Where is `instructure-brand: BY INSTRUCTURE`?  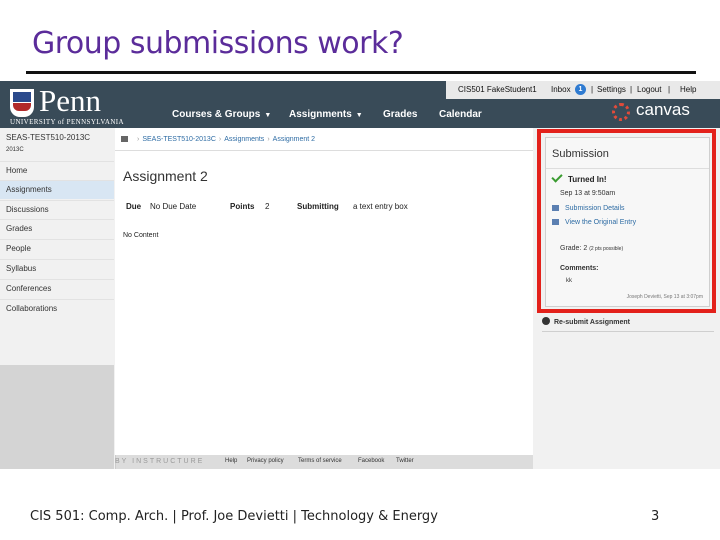
instructure-brand: BY INSTRUCTURE is located at coordinates (159, 461).